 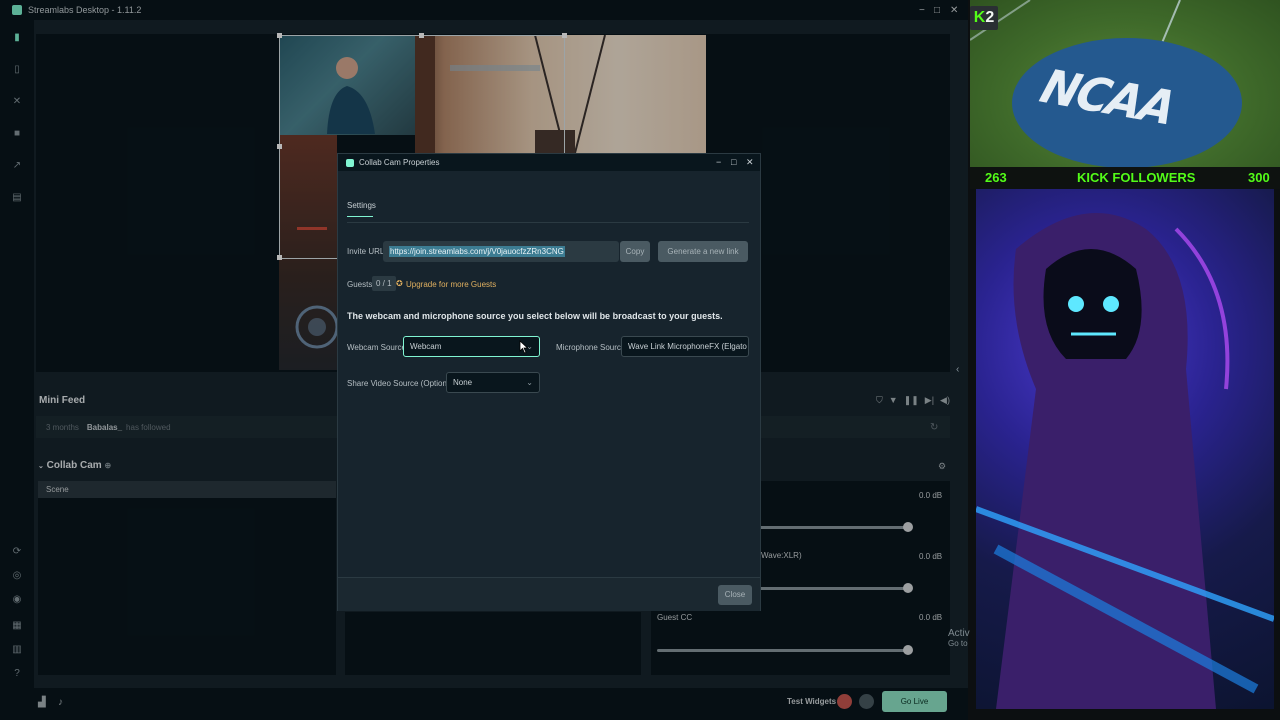 I want to click on tab-divider, so click(x=548, y=222).